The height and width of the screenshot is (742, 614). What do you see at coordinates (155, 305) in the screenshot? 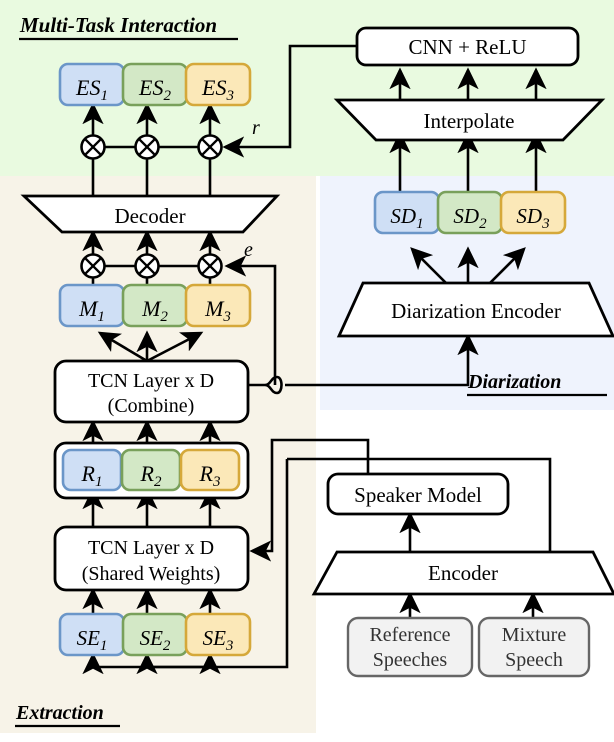
I see `m-box-2: M2` at bounding box center [155, 305].